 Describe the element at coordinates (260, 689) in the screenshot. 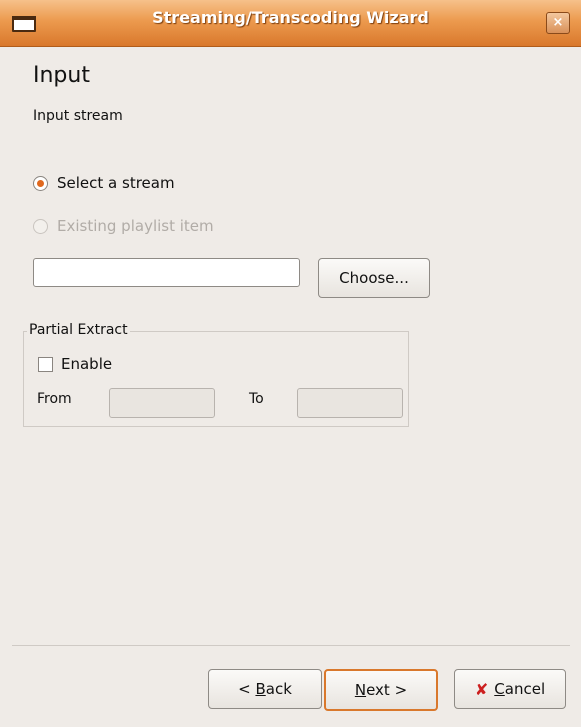

I see `back-mnemonic: B` at that location.